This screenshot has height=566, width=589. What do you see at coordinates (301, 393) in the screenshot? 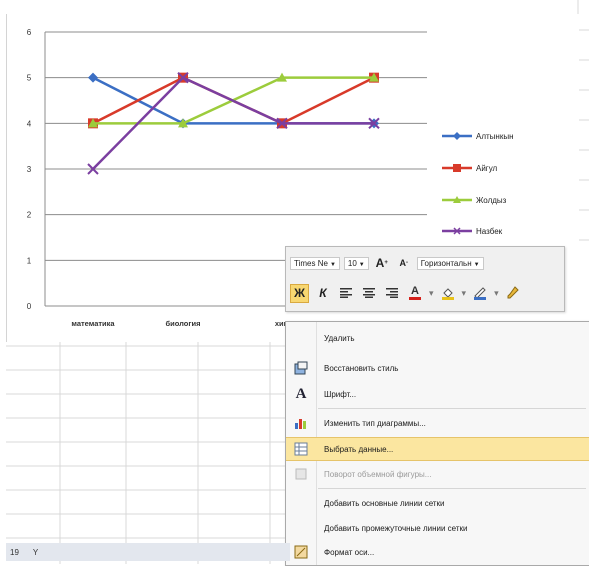
I see `font-icon: A` at bounding box center [301, 393].